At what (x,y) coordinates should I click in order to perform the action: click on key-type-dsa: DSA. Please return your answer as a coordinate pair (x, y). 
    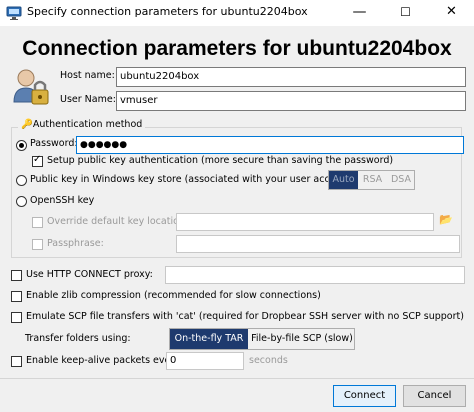
    Looking at the image, I should click on (401, 180).